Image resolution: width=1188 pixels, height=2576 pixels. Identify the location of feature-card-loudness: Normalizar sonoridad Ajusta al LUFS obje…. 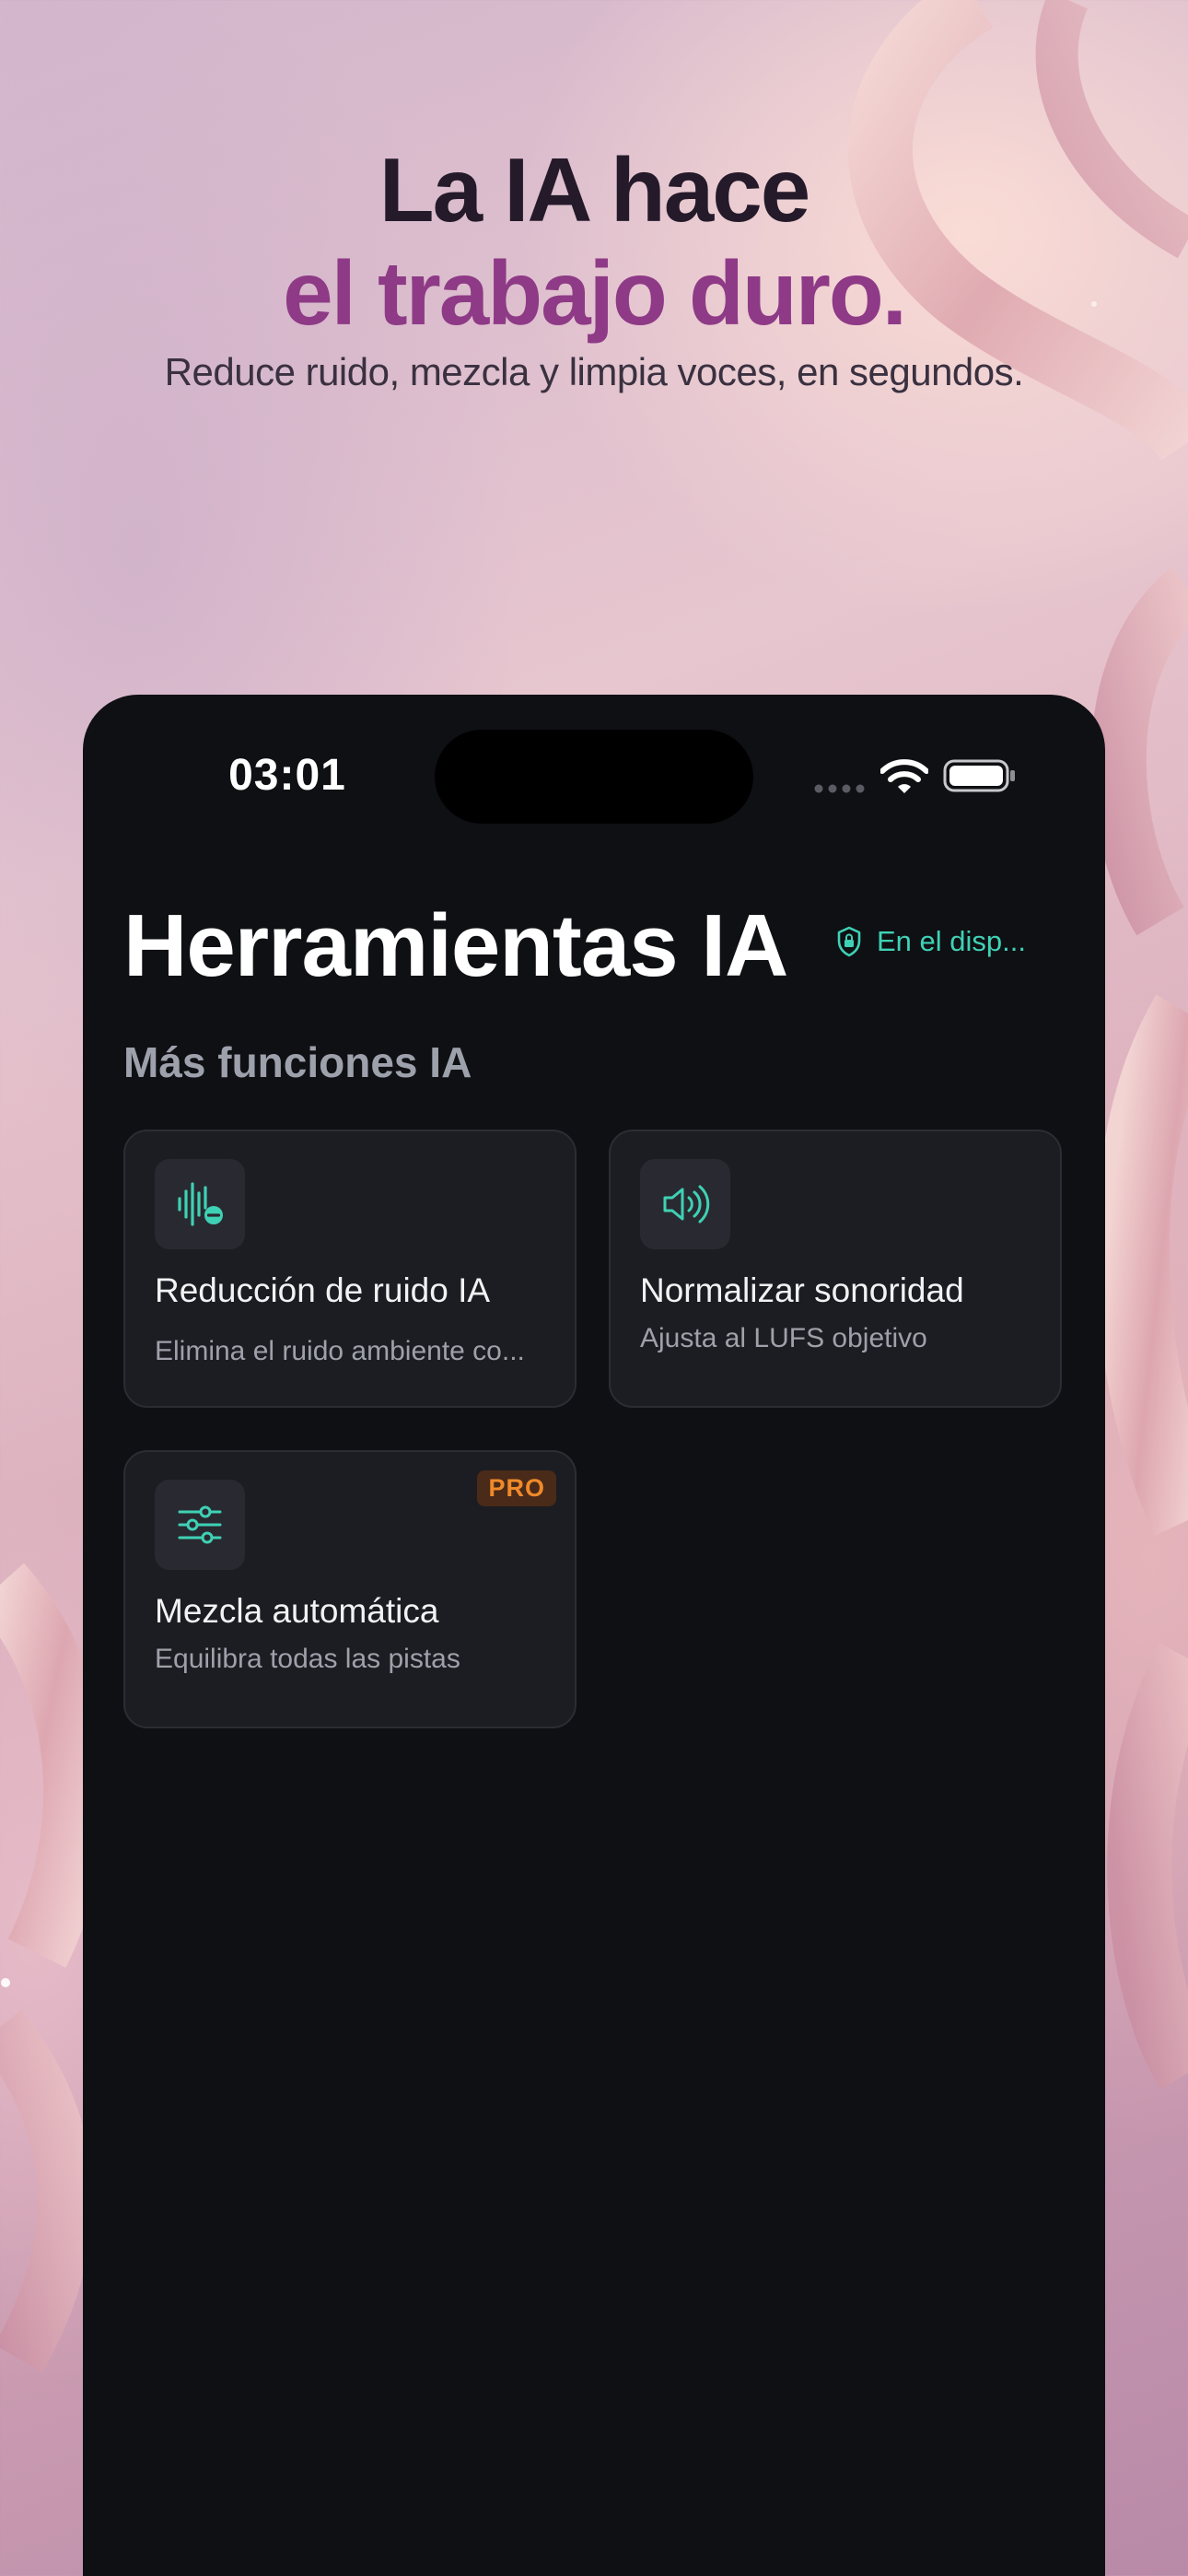
(835, 1269).